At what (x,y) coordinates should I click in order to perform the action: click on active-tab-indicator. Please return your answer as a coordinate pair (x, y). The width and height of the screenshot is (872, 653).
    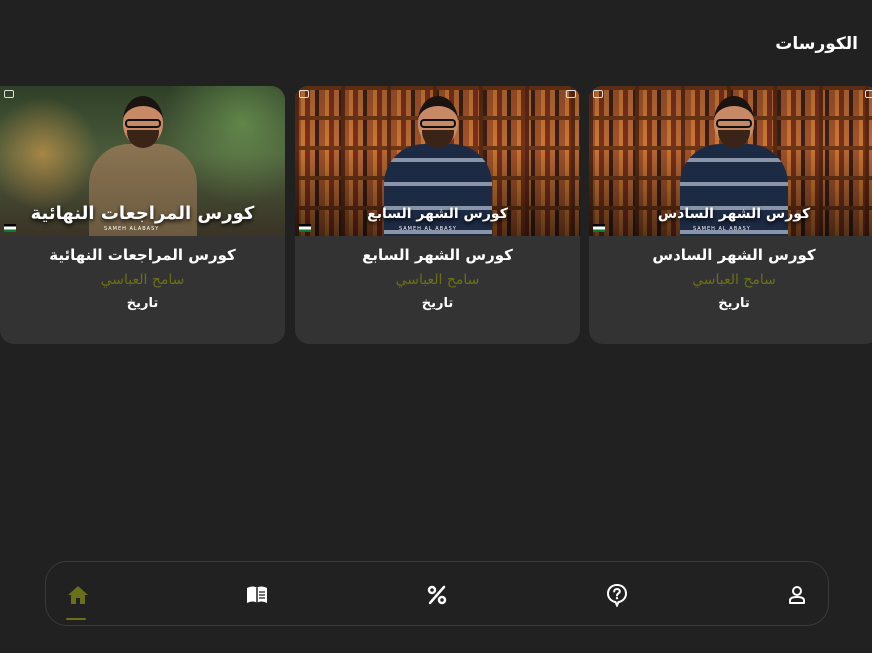
    Looking at the image, I should click on (76, 619).